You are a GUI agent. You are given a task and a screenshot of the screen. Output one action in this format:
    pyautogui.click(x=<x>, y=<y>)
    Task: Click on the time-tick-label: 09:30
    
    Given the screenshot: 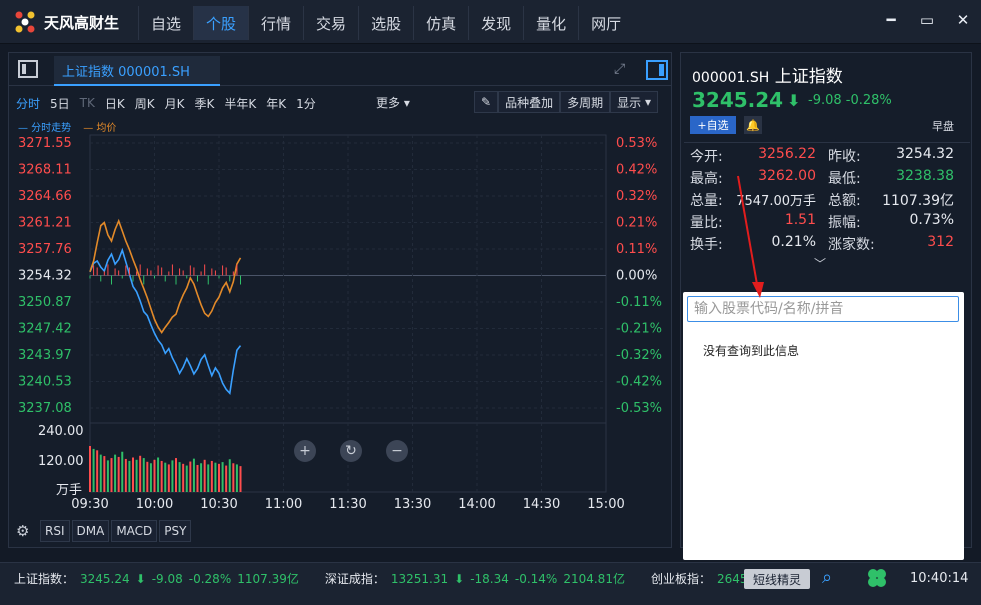 What is the action you would take?
    pyautogui.click(x=89, y=504)
    